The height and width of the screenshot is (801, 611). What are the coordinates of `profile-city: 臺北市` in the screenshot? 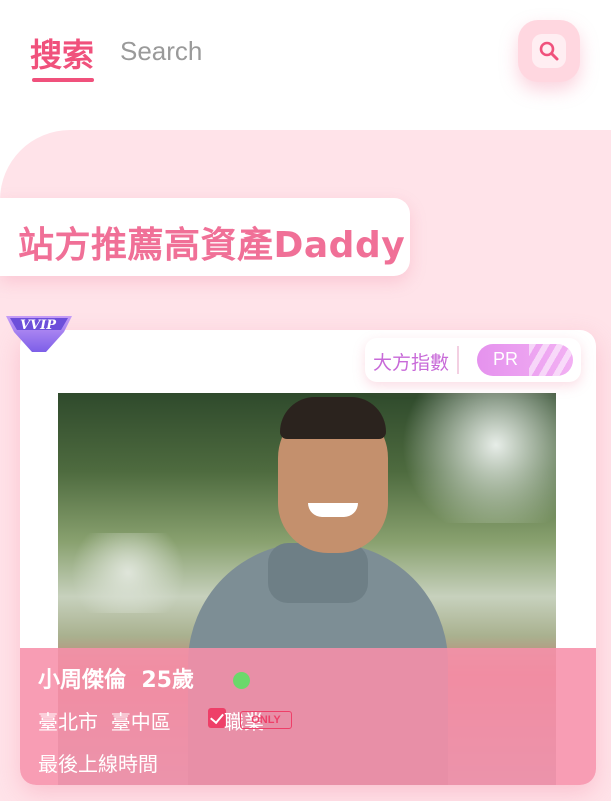 It's located at (68, 722).